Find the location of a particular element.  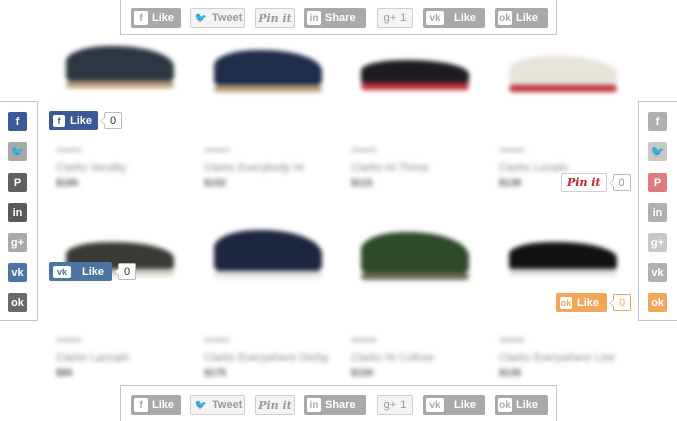

product-price: $152 is located at coordinates (215, 183).